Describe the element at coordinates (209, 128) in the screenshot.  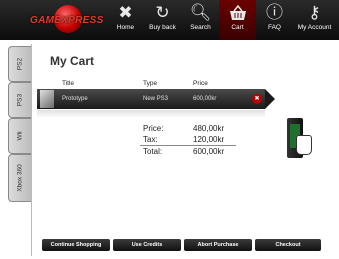
I see `price-value: 480,00kr` at that location.